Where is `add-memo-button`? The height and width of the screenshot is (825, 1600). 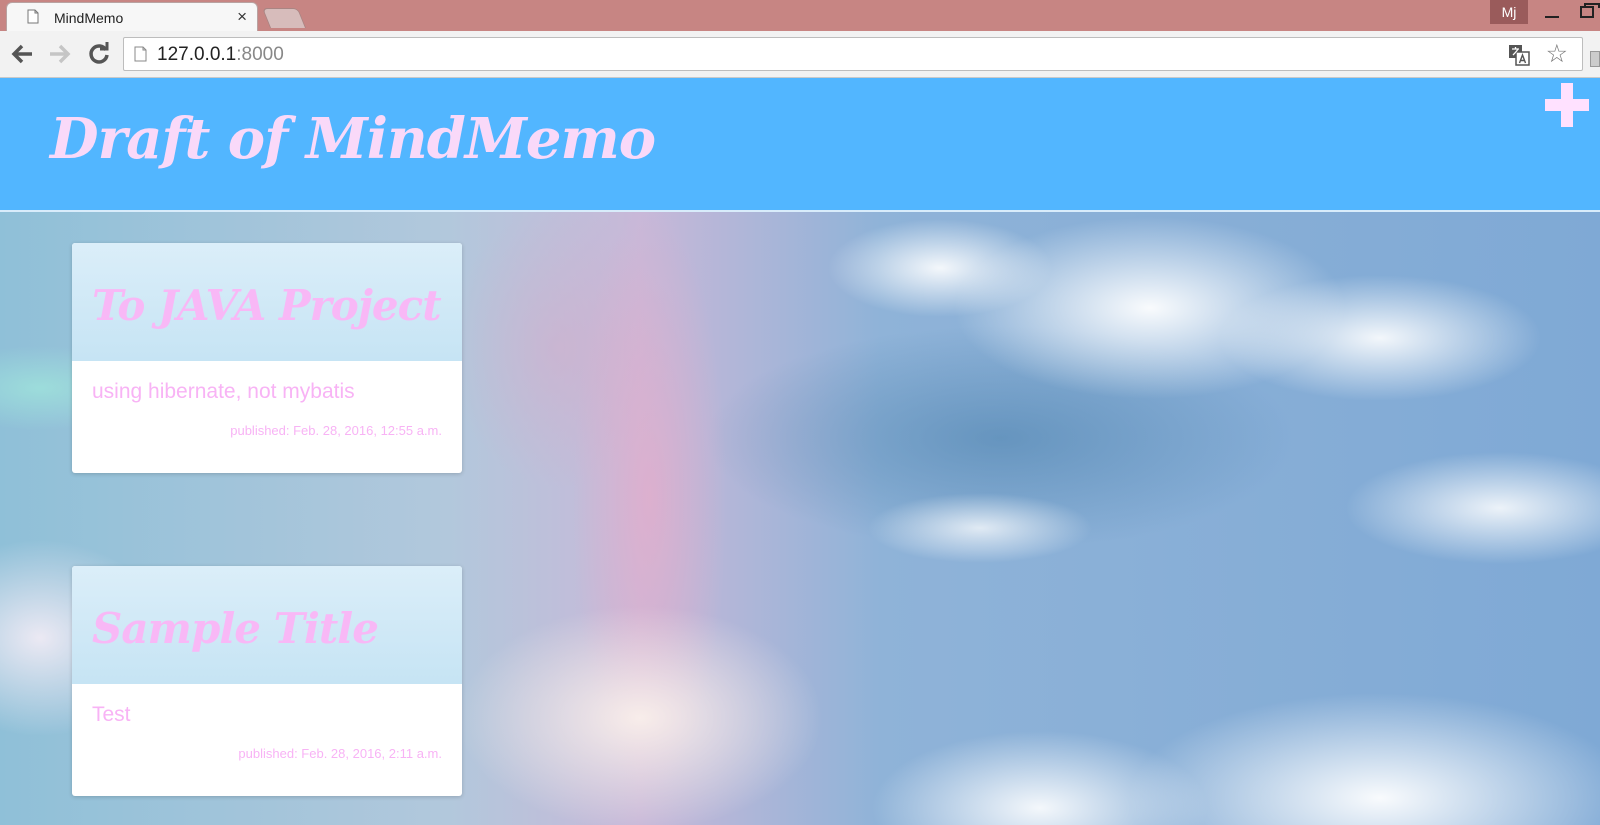
add-memo-button is located at coordinates (1567, 105).